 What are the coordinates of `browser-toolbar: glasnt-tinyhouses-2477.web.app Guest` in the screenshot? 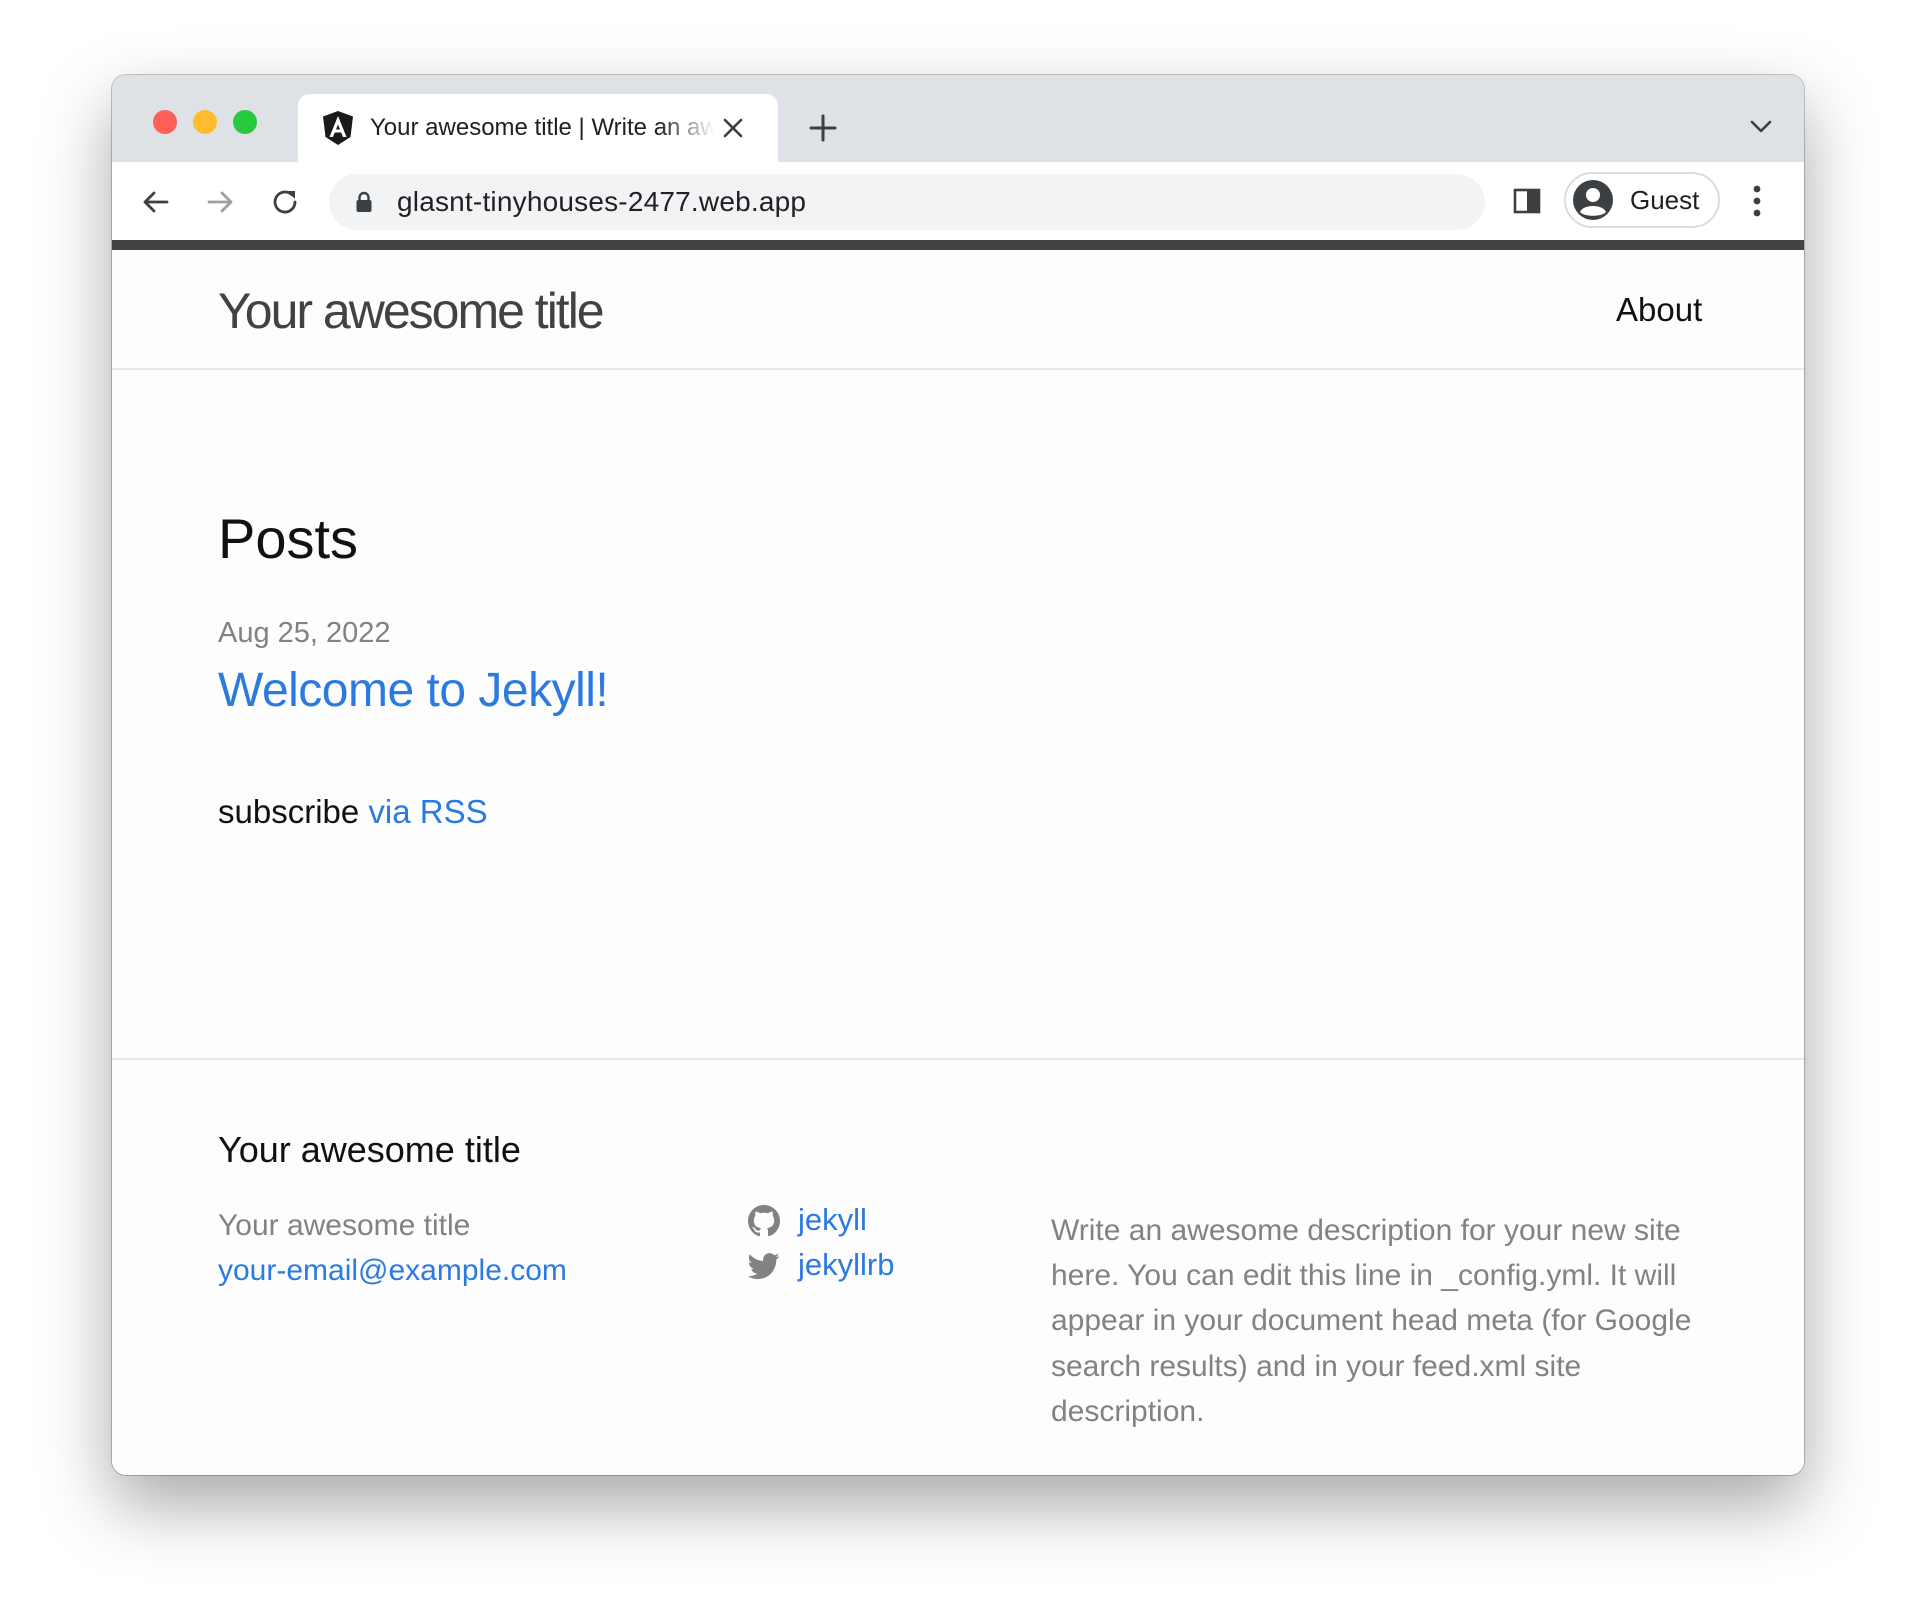 It's located at (958, 201).